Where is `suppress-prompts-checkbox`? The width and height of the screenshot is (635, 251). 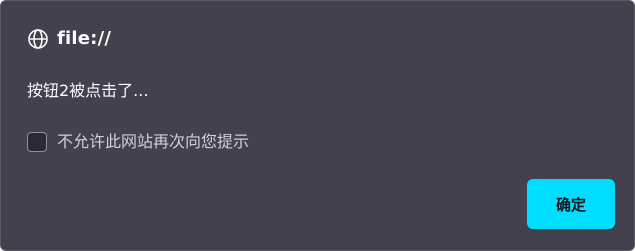 suppress-prompts-checkbox is located at coordinates (37, 142).